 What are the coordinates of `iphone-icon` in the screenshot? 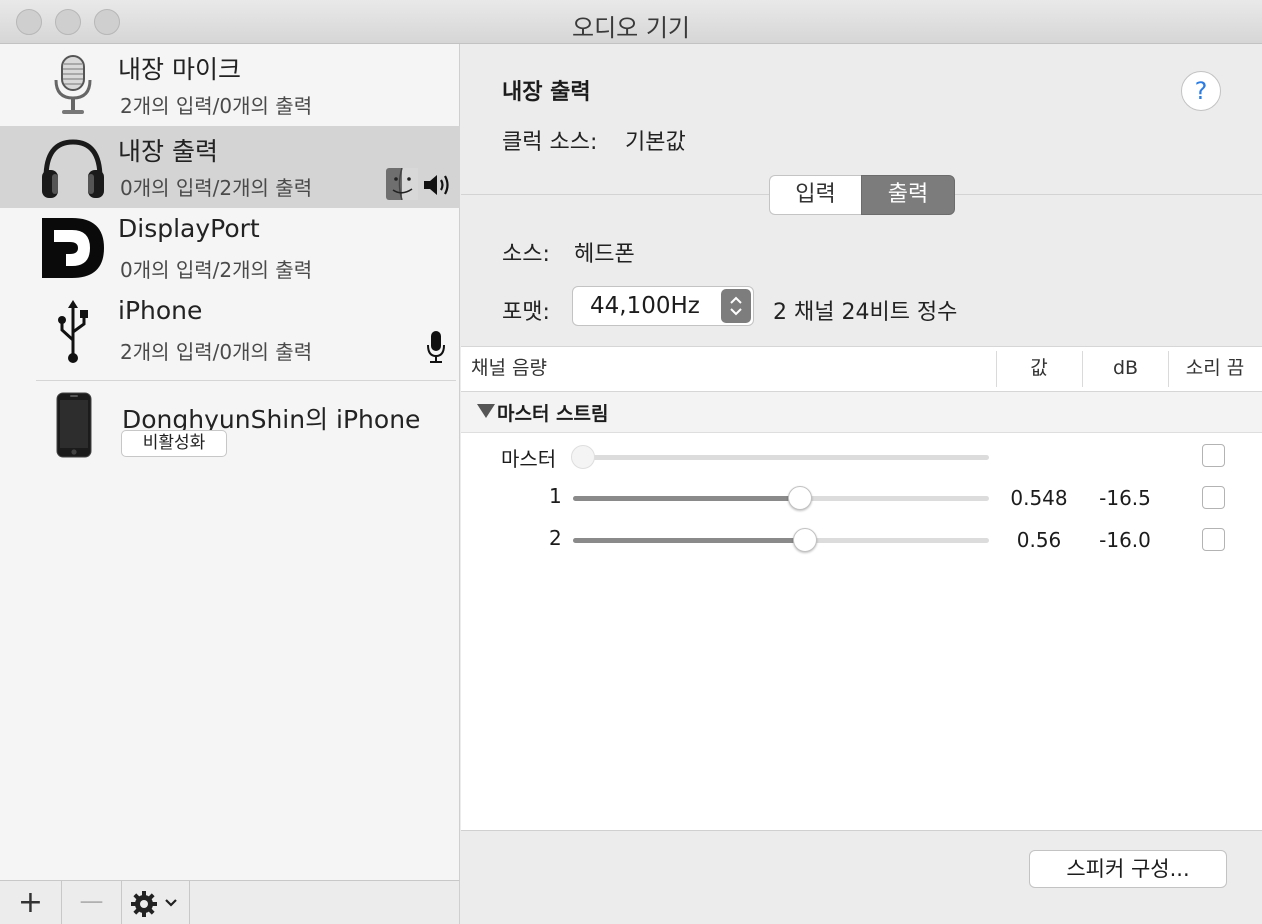 It's located at (74, 425).